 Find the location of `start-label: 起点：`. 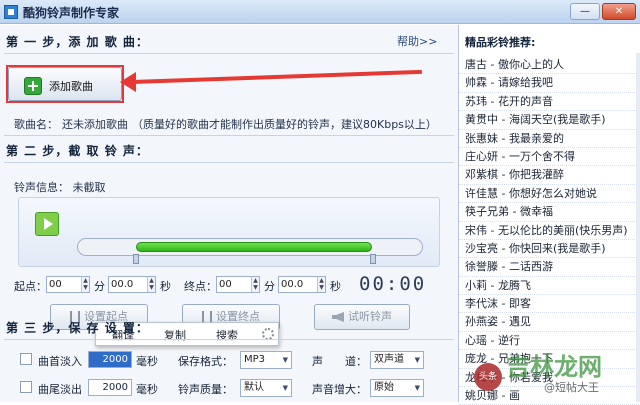

start-label: 起点： is located at coordinates (30, 286).